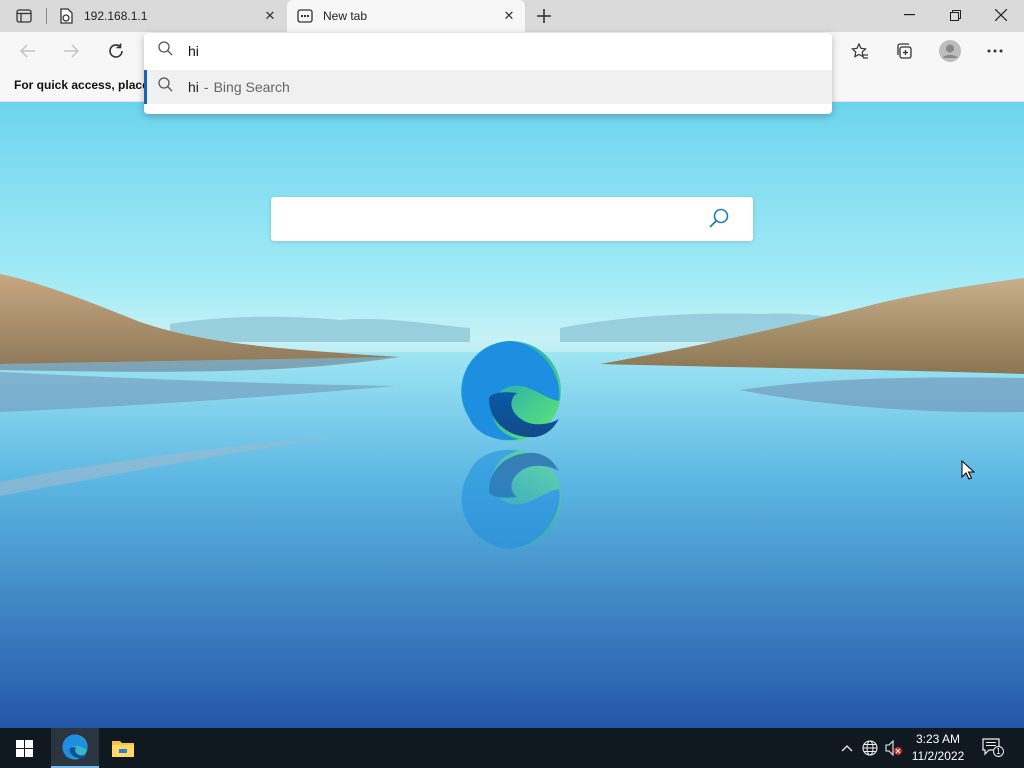 The image size is (1024, 768). I want to click on more-menu-icon, so click(995, 51).